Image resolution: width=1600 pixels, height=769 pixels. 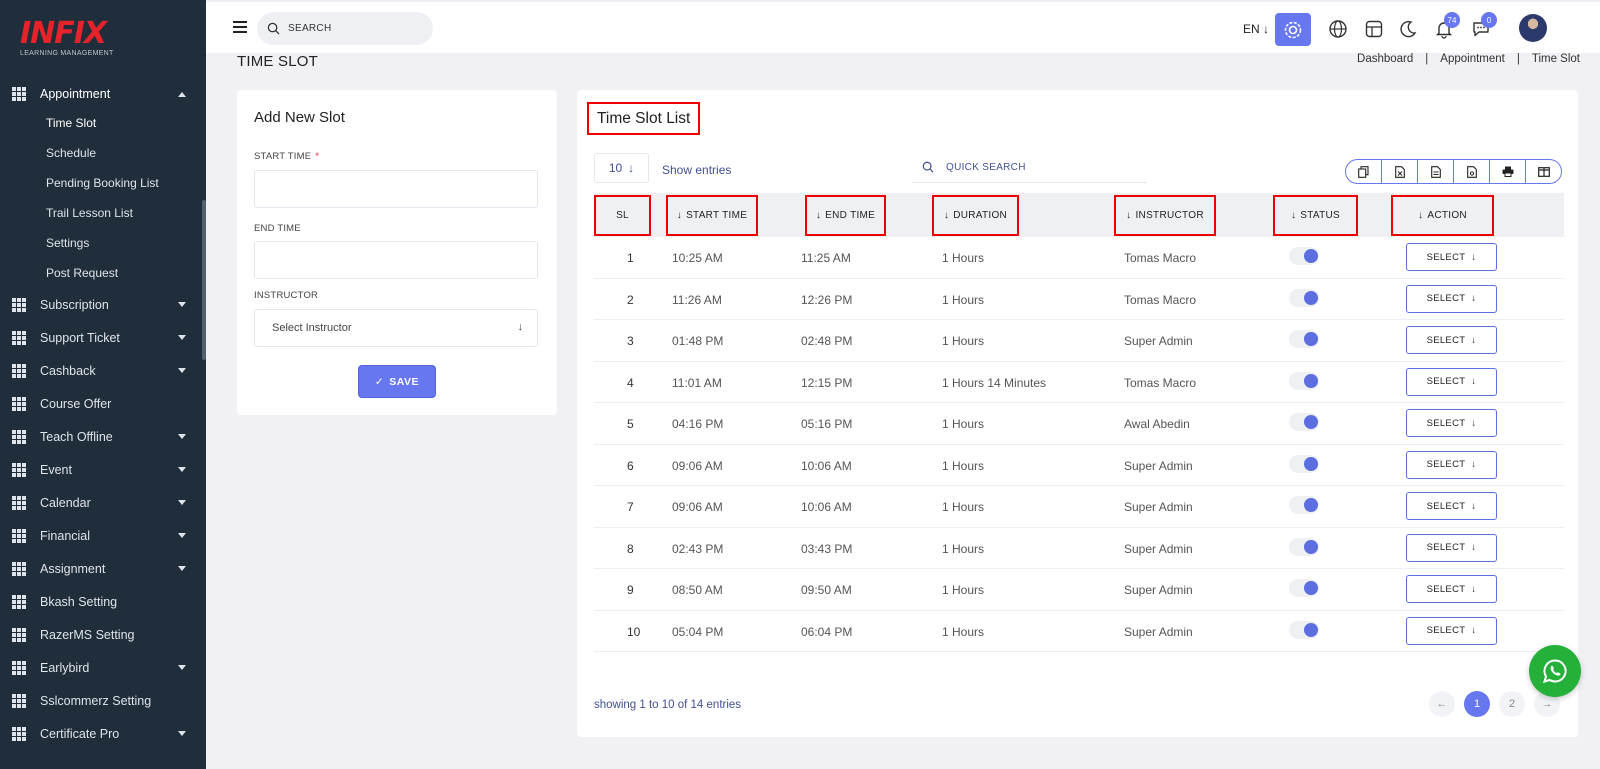 I want to click on chevron-down-icon, so click(x=182, y=370).